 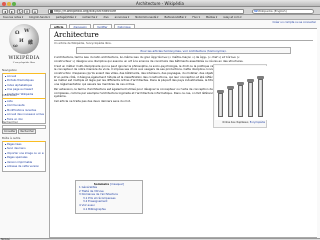 What do you see at coordinates (12, 11) in the screenshot?
I see `forward-button: ▸` at bounding box center [12, 11].